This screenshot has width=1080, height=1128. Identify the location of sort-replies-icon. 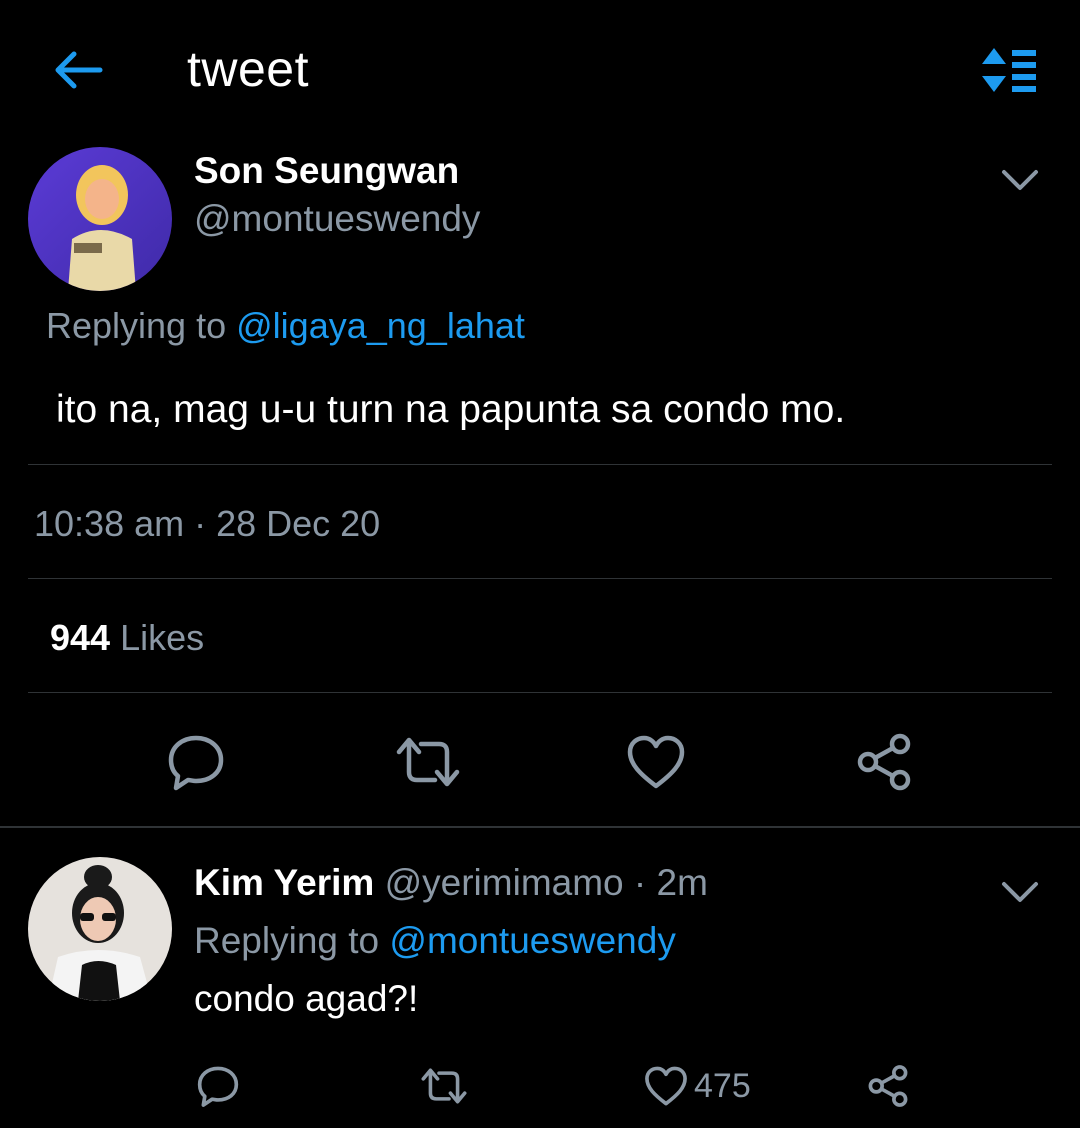
(1009, 70).